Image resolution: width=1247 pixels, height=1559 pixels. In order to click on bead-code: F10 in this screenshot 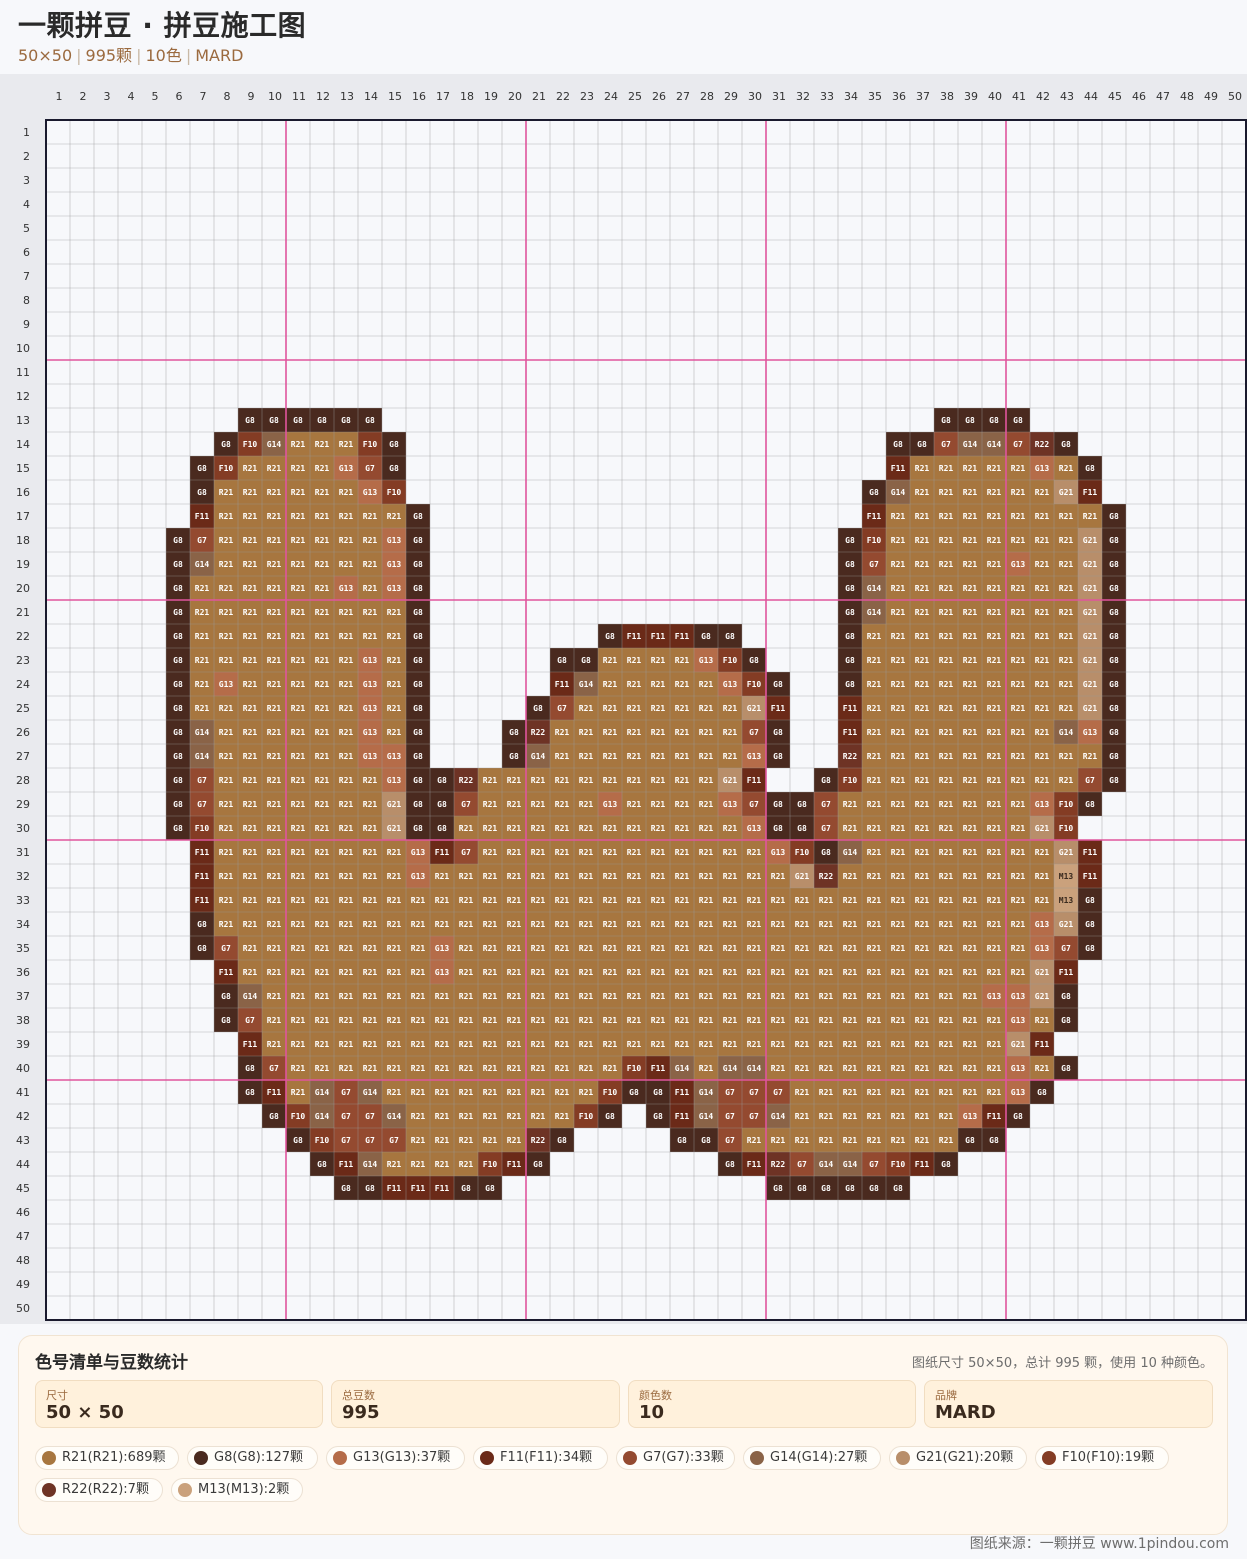, I will do `click(754, 684)`.